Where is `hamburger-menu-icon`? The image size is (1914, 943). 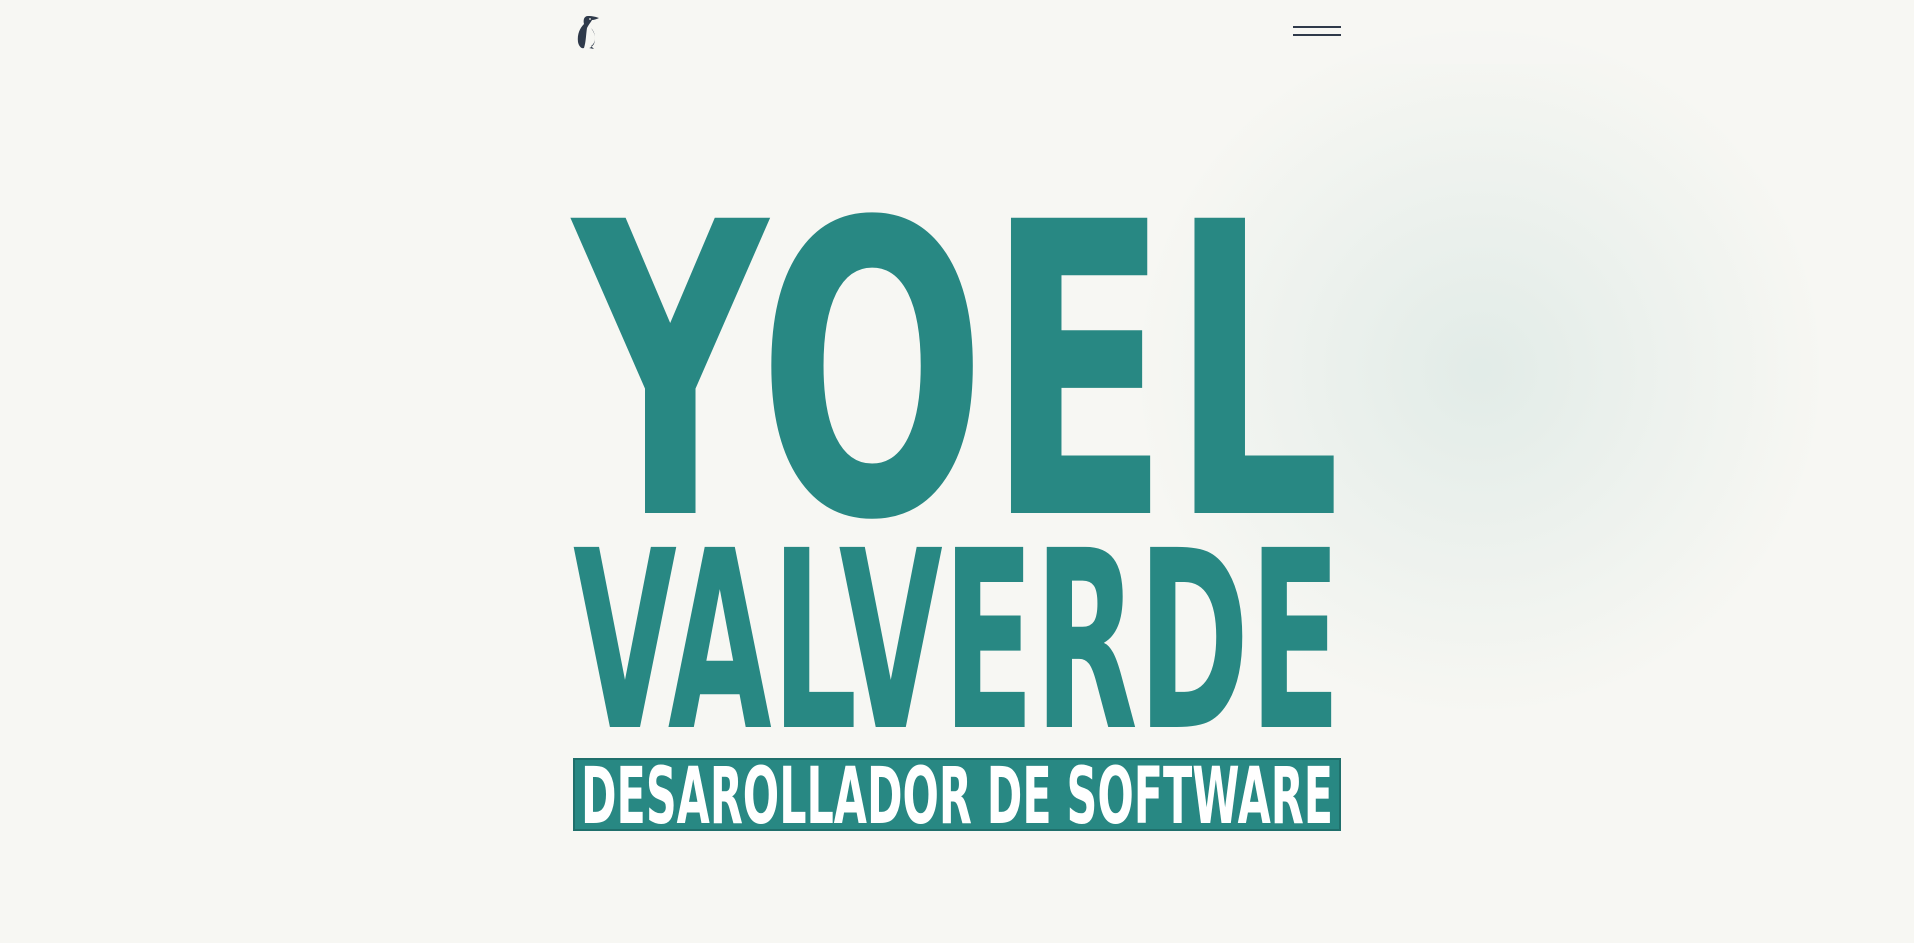
hamburger-menu-icon is located at coordinates (1317, 32).